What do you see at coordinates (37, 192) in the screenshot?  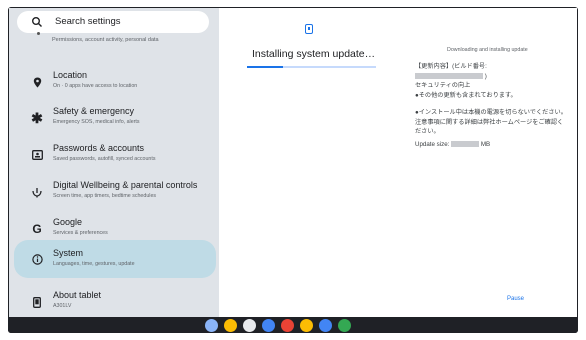 I see `wellbeing-icon` at bounding box center [37, 192].